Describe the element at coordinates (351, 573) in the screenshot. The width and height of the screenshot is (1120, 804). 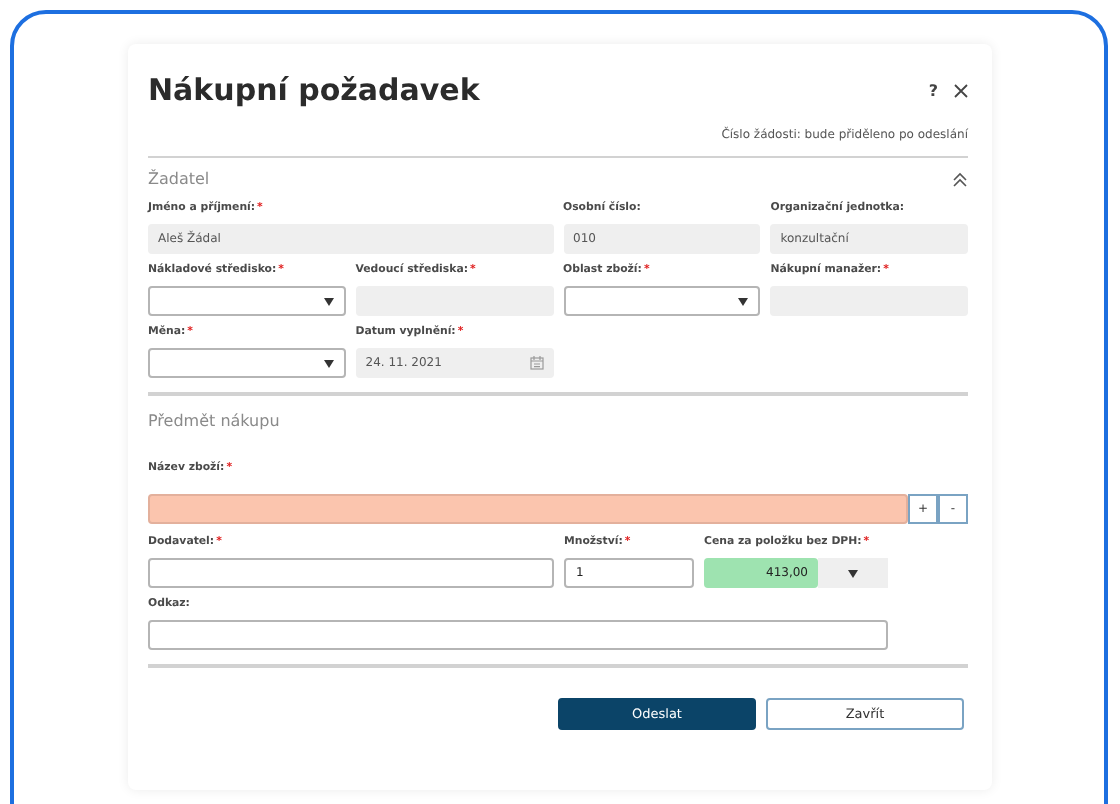
I see `supplier-field` at that location.